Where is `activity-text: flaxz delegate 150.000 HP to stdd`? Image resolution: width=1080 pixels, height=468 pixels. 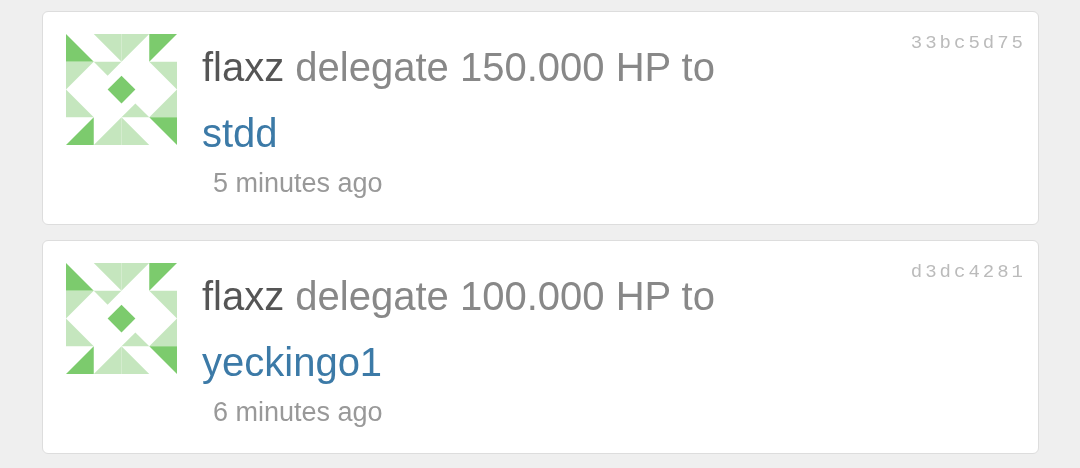 activity-text: flaxz delegate 150.000 HP to stdd is located at coordinates (459, 100).